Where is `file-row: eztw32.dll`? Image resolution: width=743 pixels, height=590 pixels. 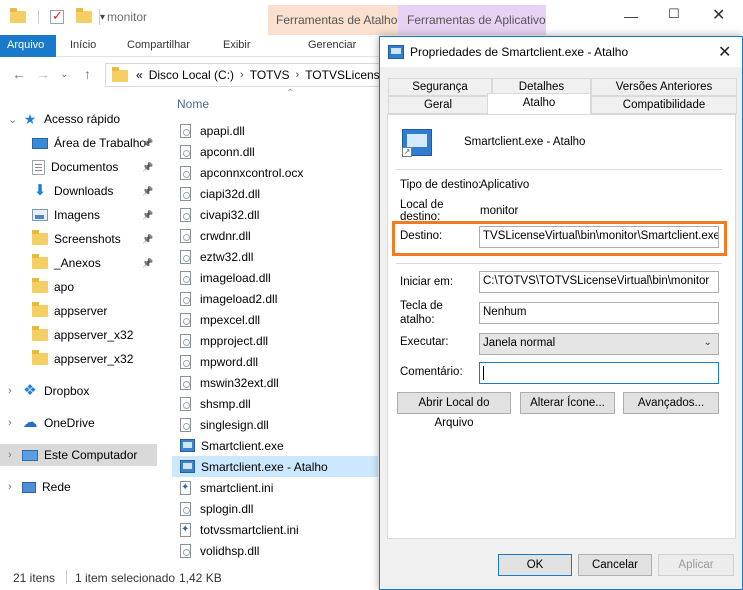 file-row: eztw32.dll is located at coordinates (275, 256).